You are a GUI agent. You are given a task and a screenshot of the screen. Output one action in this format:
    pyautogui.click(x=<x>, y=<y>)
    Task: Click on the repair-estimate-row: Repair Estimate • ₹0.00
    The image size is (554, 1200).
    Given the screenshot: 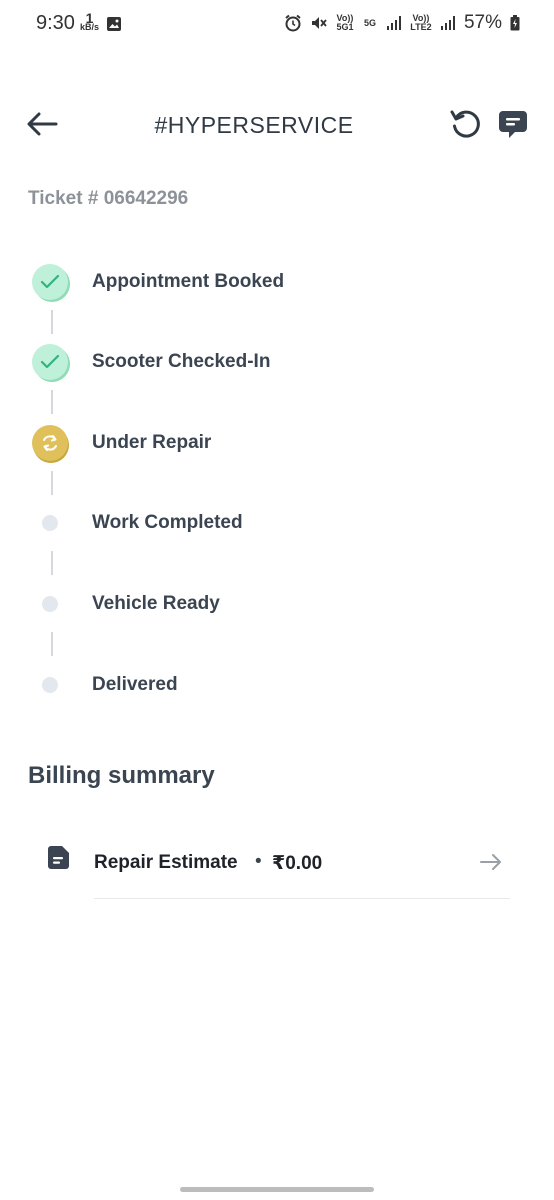 What is the action you would take?
    pyautogui.click(x=278, y=869)
    